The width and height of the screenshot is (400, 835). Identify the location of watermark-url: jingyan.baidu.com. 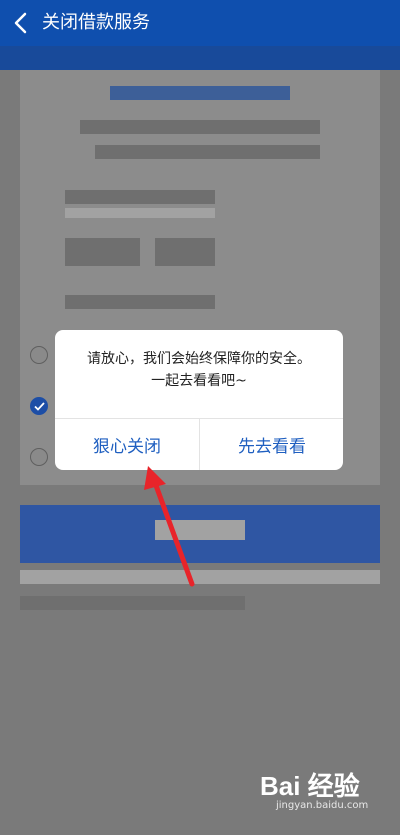
(322, 805).